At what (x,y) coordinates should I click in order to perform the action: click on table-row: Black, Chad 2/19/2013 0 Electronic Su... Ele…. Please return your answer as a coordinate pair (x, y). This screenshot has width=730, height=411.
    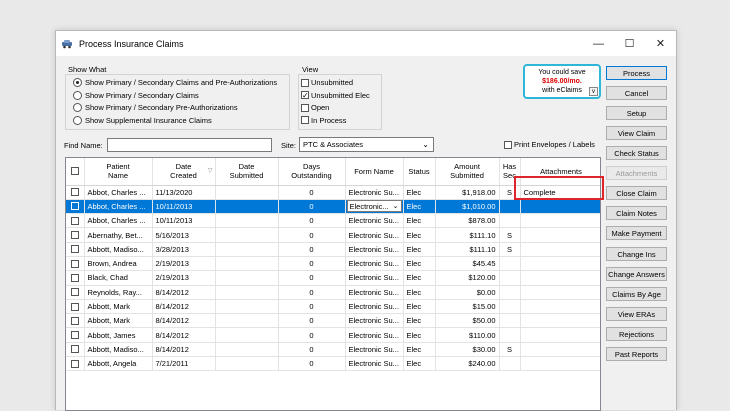
    Looking at the image, I should click on (333, 278).